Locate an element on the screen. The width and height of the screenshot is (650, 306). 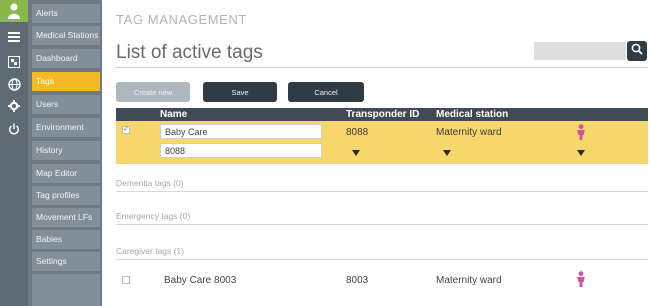
nav-item-alerts: Alerts is located at coordinates (66, 13).